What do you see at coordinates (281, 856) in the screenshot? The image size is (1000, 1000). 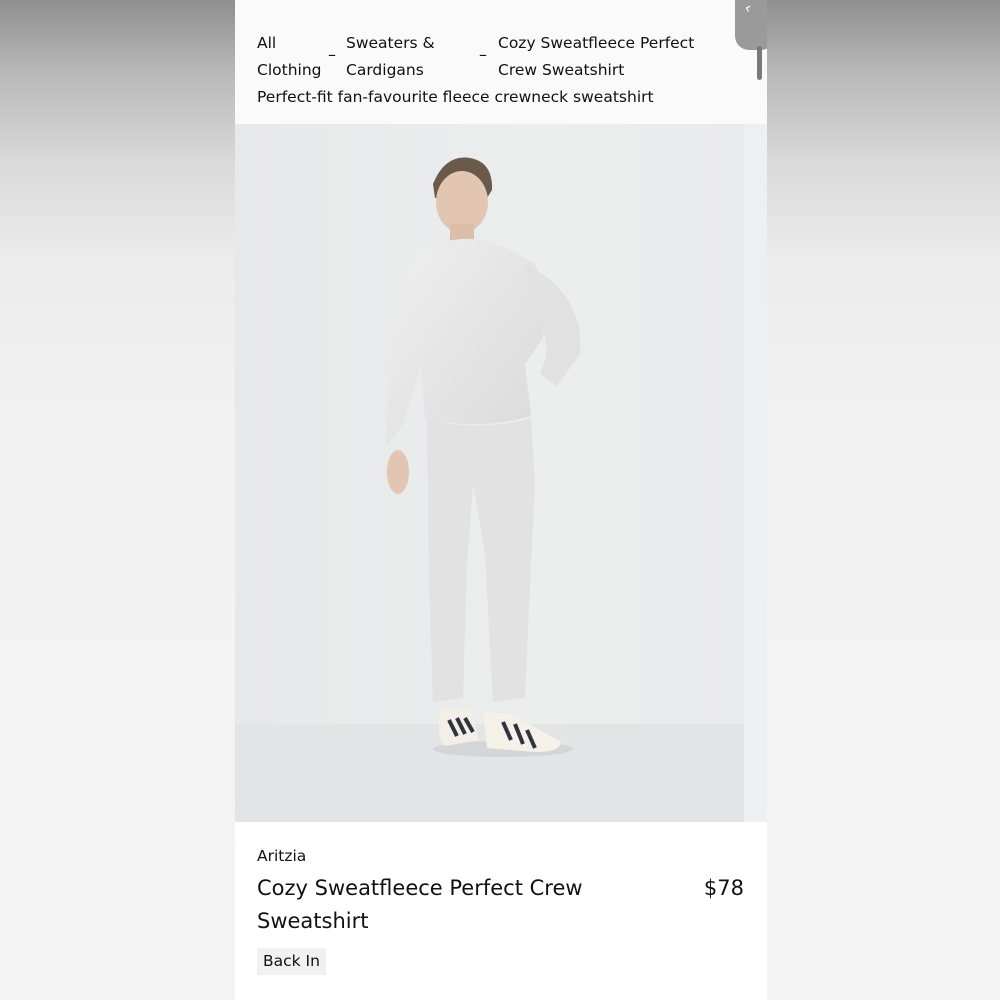 I see `brand-name: Aritzia` at bounding box center [281, 856].